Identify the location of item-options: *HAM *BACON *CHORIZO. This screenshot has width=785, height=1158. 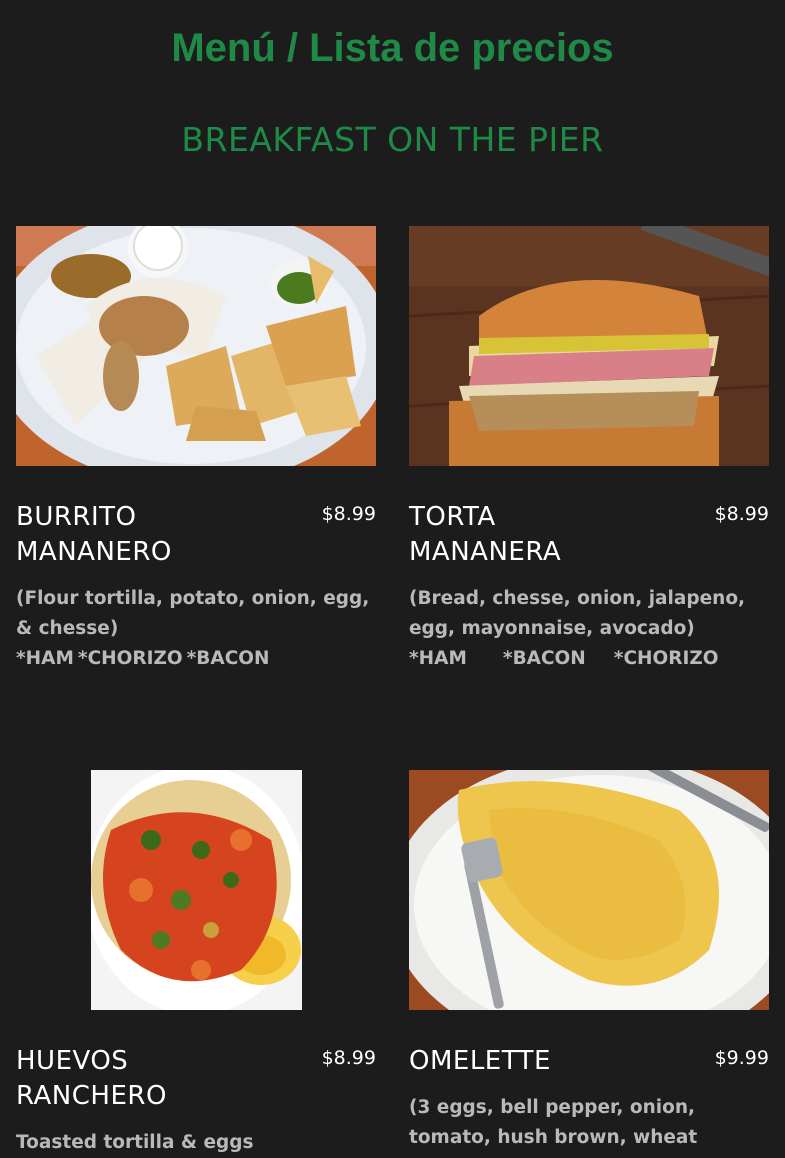
(594, 659).